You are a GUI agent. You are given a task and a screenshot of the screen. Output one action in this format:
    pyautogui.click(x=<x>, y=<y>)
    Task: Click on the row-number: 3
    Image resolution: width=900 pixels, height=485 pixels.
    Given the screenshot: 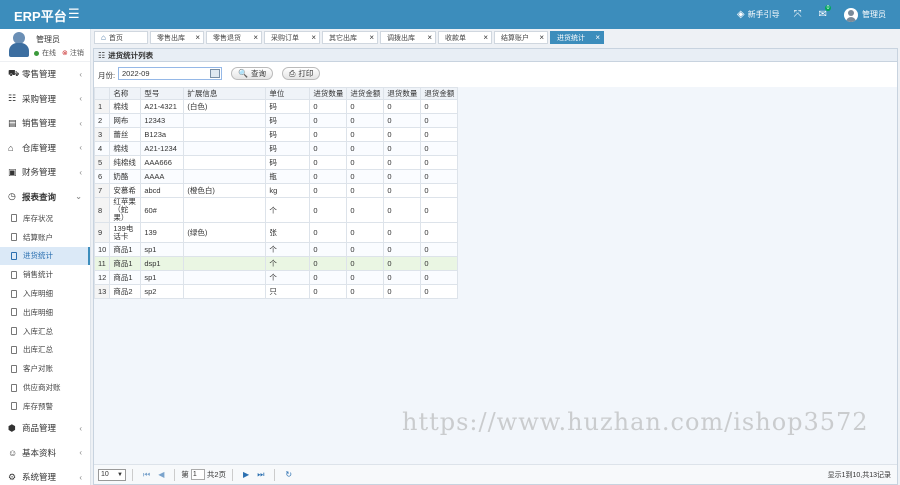 What is the action you would take?
    pyautogui.click(x=102, y=134)
    